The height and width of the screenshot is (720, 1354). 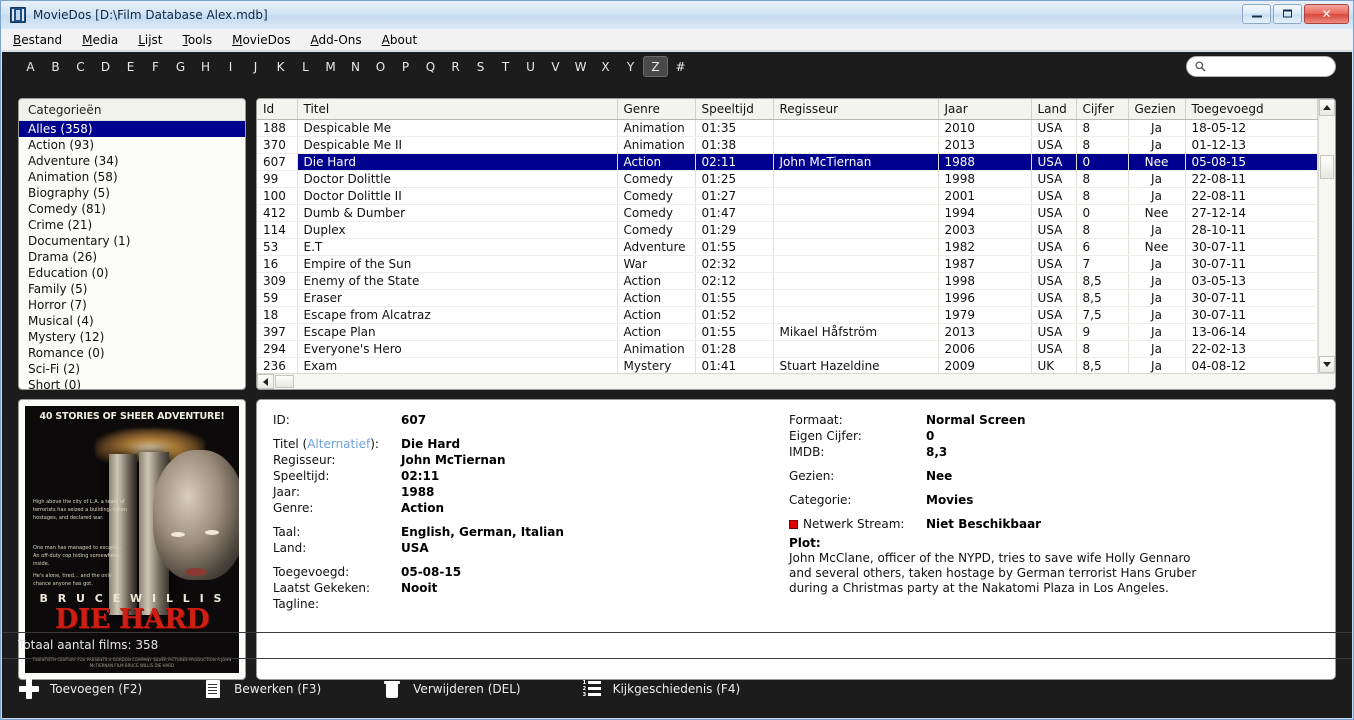 I want to click on cell-gezien: Ja, so click(x=1157, y=145).